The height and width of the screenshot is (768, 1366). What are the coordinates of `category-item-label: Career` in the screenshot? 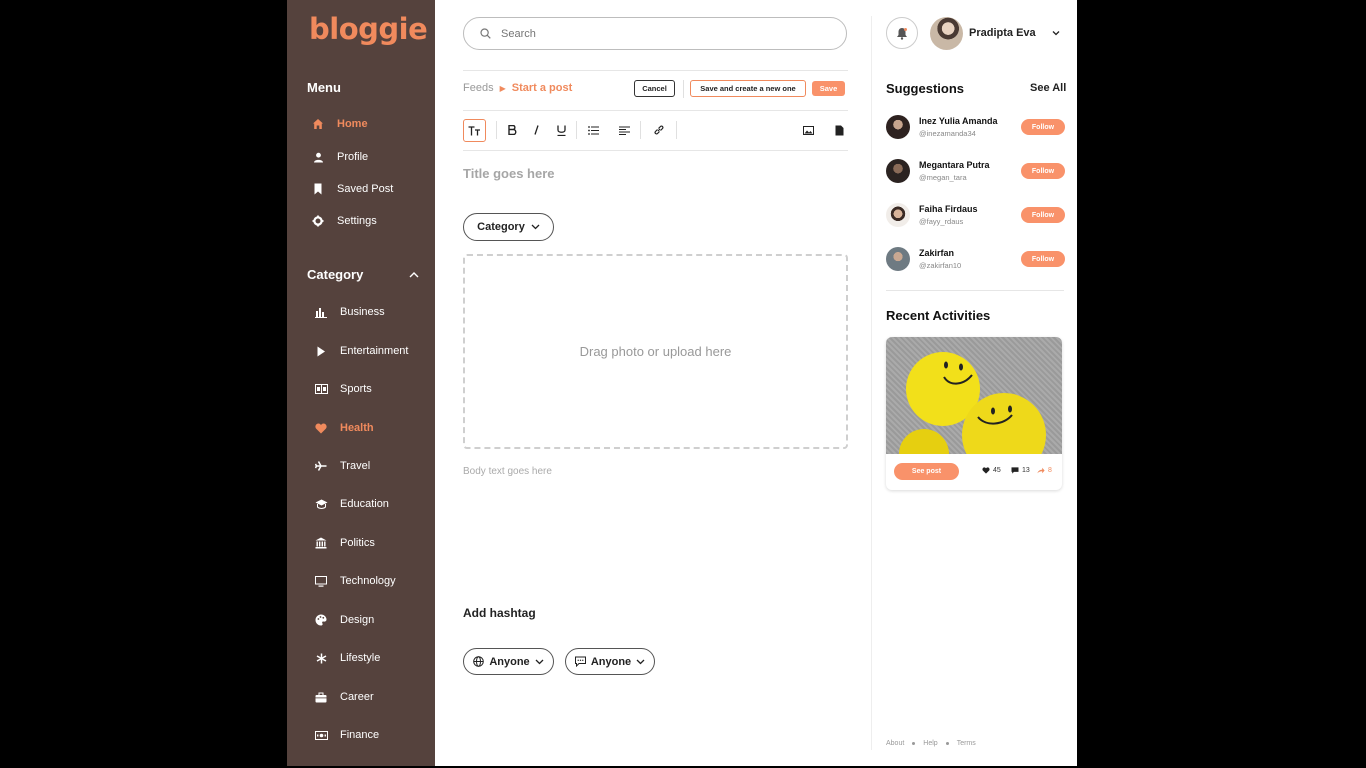 It's located at (357, 697).